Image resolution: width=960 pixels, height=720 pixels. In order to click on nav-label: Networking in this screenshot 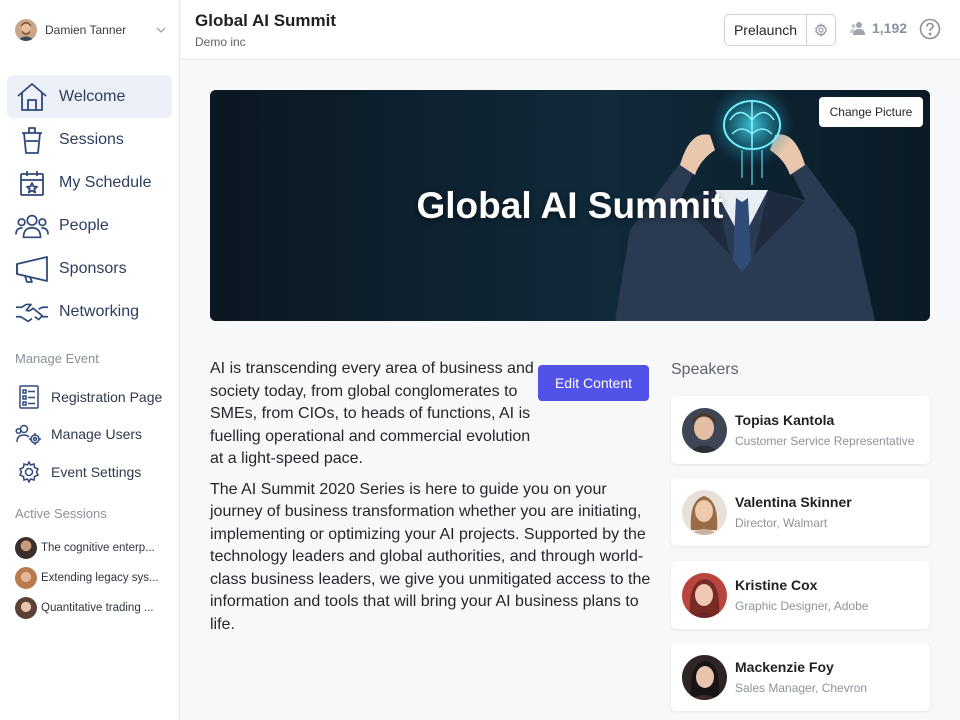, I will do `click(99, 311)`.